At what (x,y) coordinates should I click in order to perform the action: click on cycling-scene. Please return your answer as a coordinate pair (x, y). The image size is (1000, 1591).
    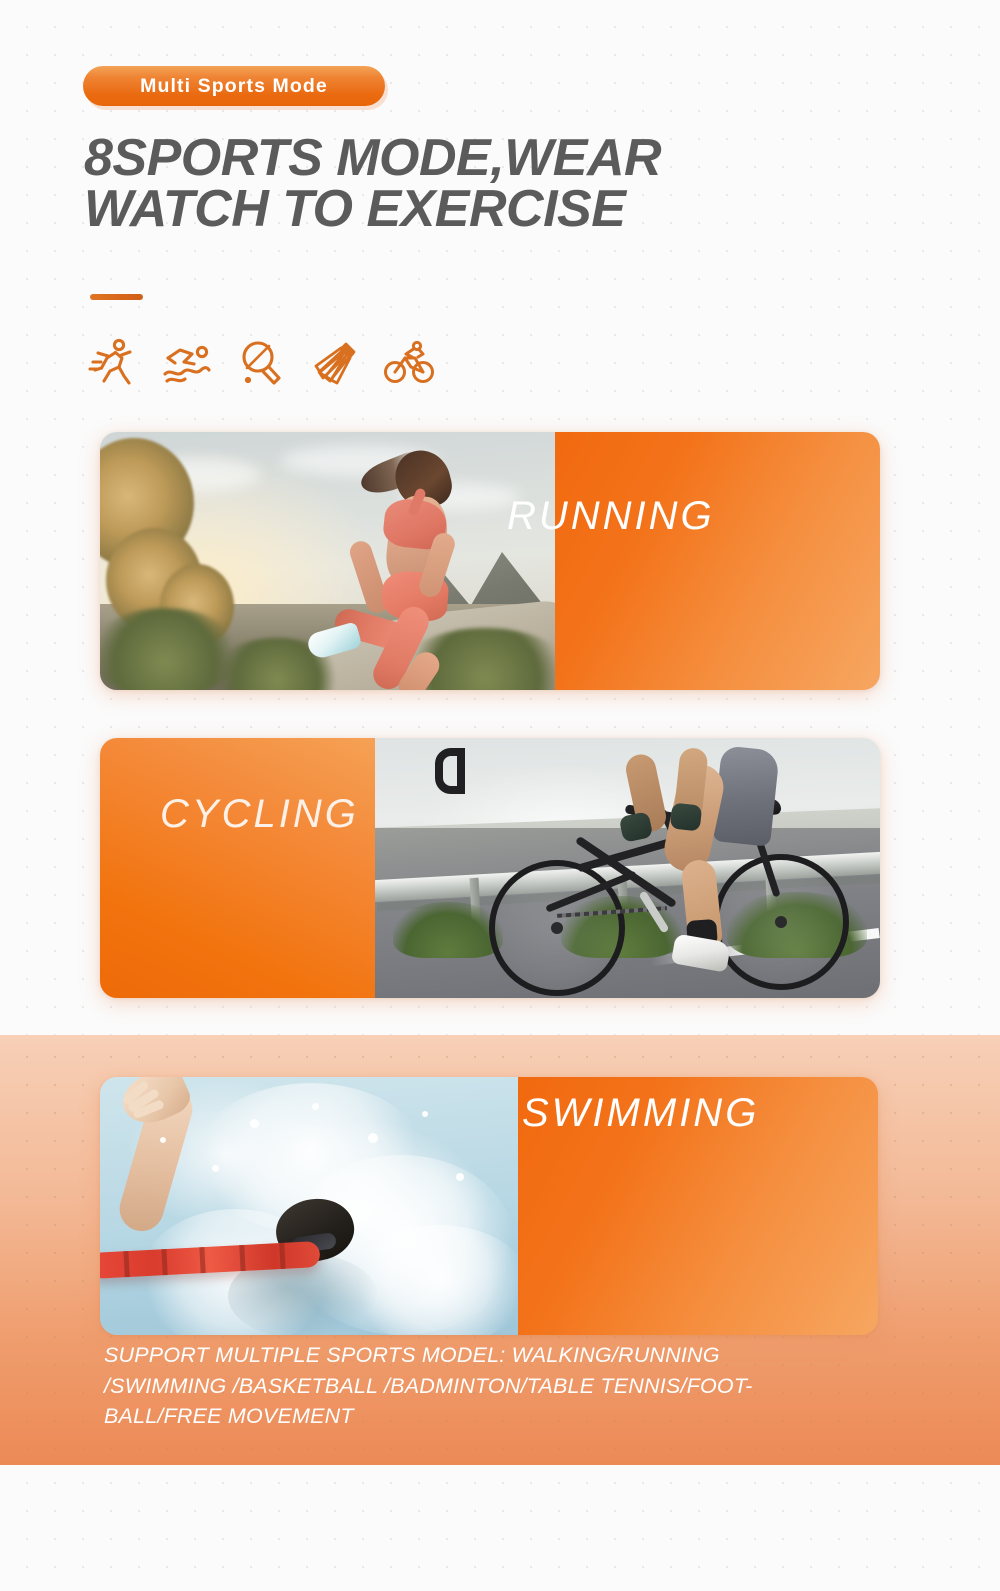
    Looking at the image, I should click on (627, 868).